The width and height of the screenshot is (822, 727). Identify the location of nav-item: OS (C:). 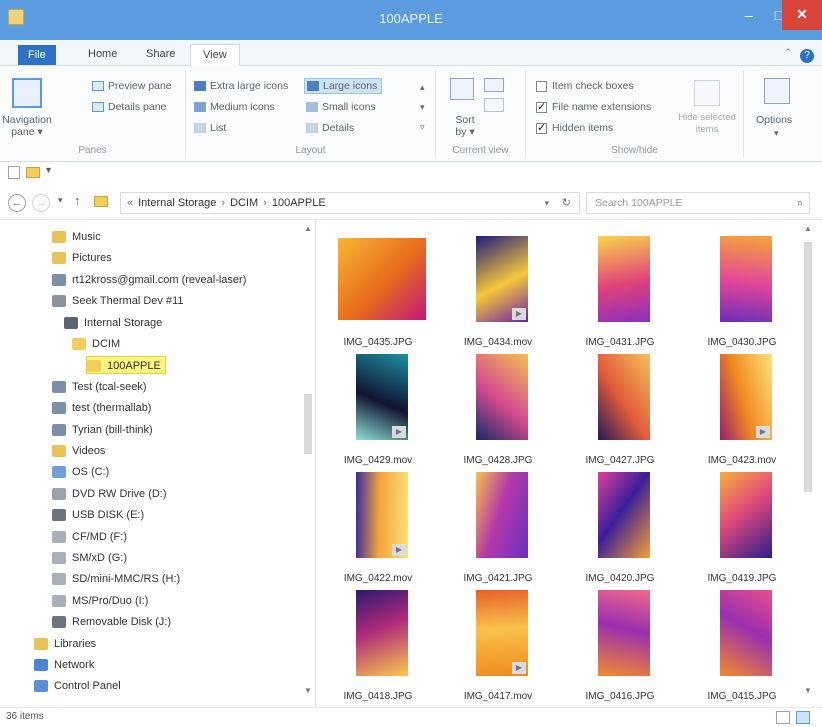
(80, 472).